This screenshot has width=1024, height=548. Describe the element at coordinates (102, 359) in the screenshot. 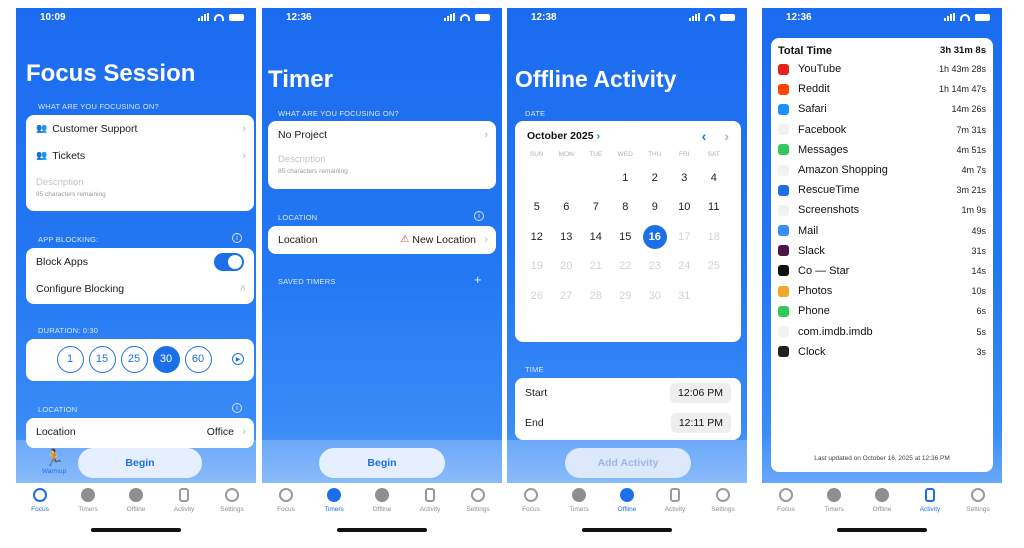

I see `duration-option: 15` at that location.